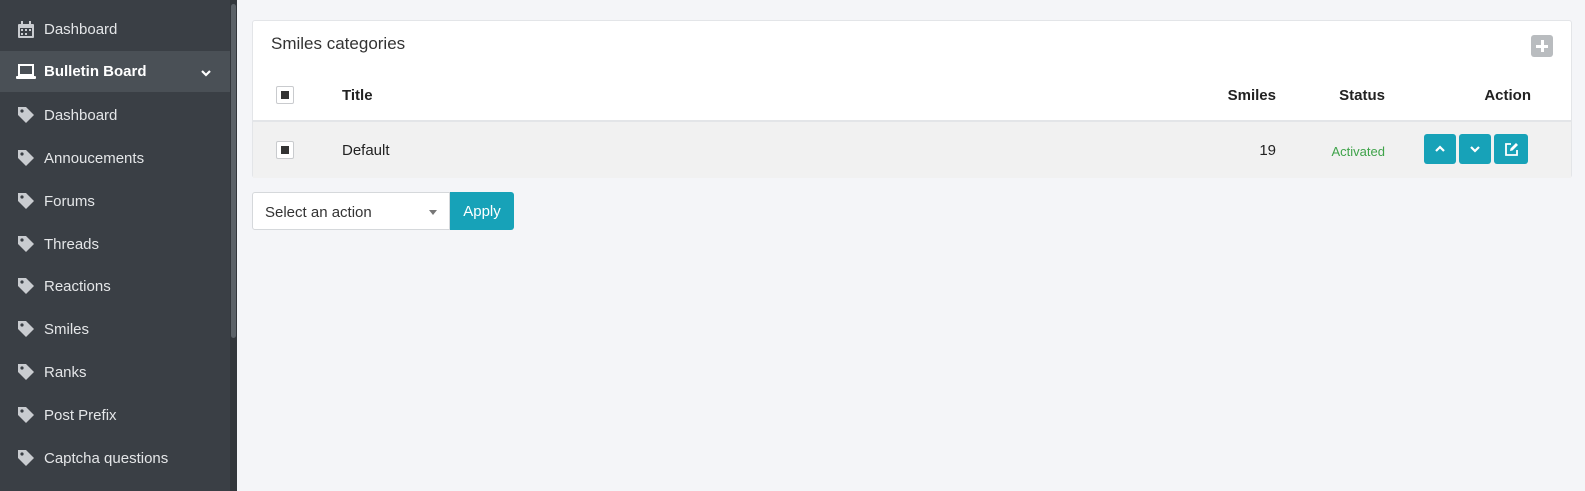 The height and width of the screenshot is (491, 1585). Describe the element at coordinates (77, 286) in the screenshot. I see `sidebar-item-label: Reactions` at that location.